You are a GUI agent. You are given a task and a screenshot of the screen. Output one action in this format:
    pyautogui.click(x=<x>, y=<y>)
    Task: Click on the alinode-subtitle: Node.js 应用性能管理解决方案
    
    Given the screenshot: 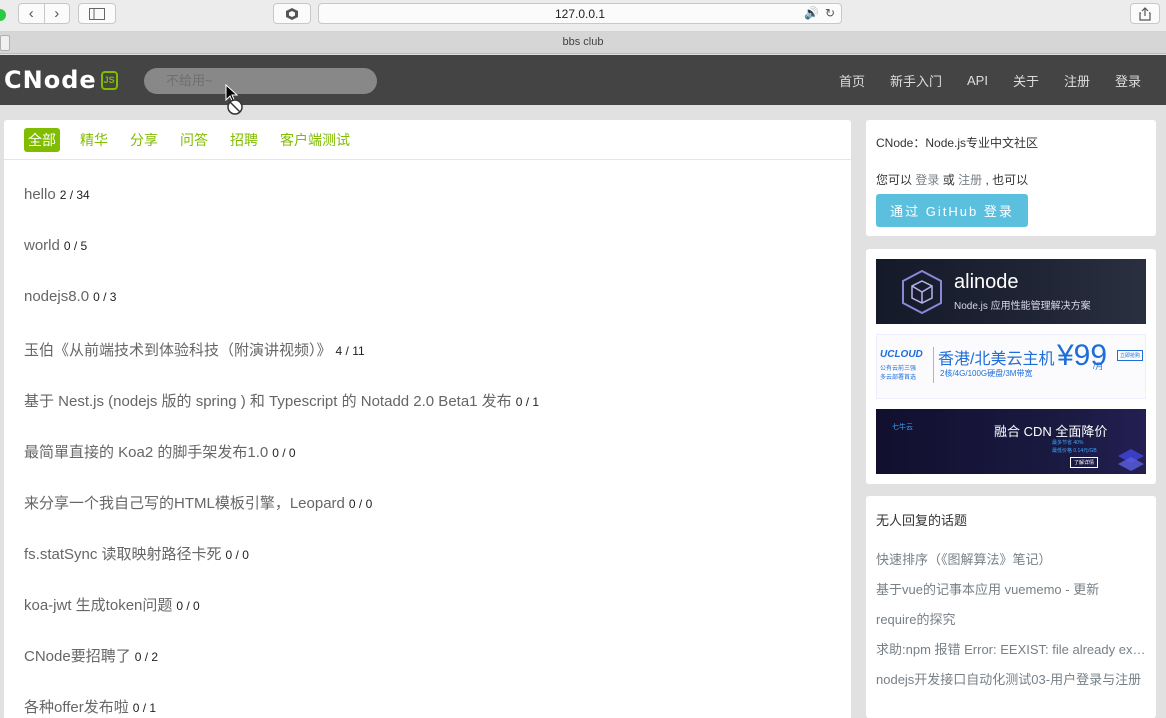 What is the action you would take?
    pyautogui.click(x=1022, y=306)
    